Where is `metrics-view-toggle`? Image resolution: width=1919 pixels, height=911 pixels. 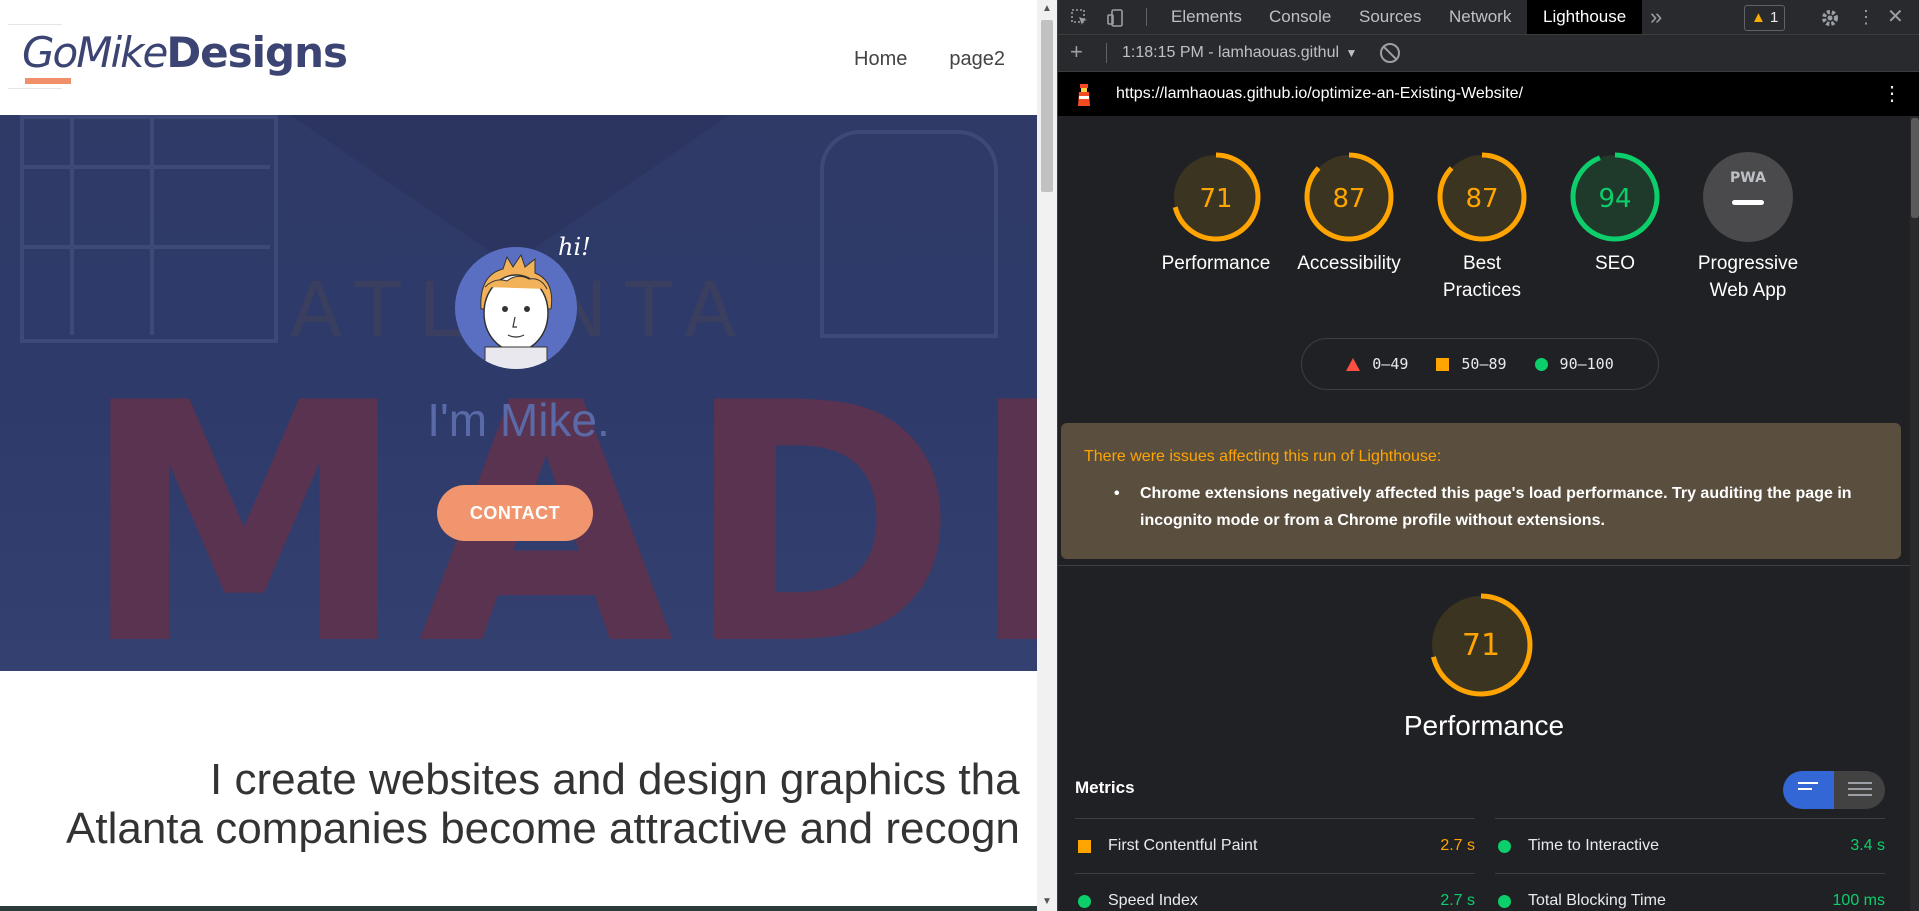
metrics-view-toggle is located at coordinates (1834, 790).